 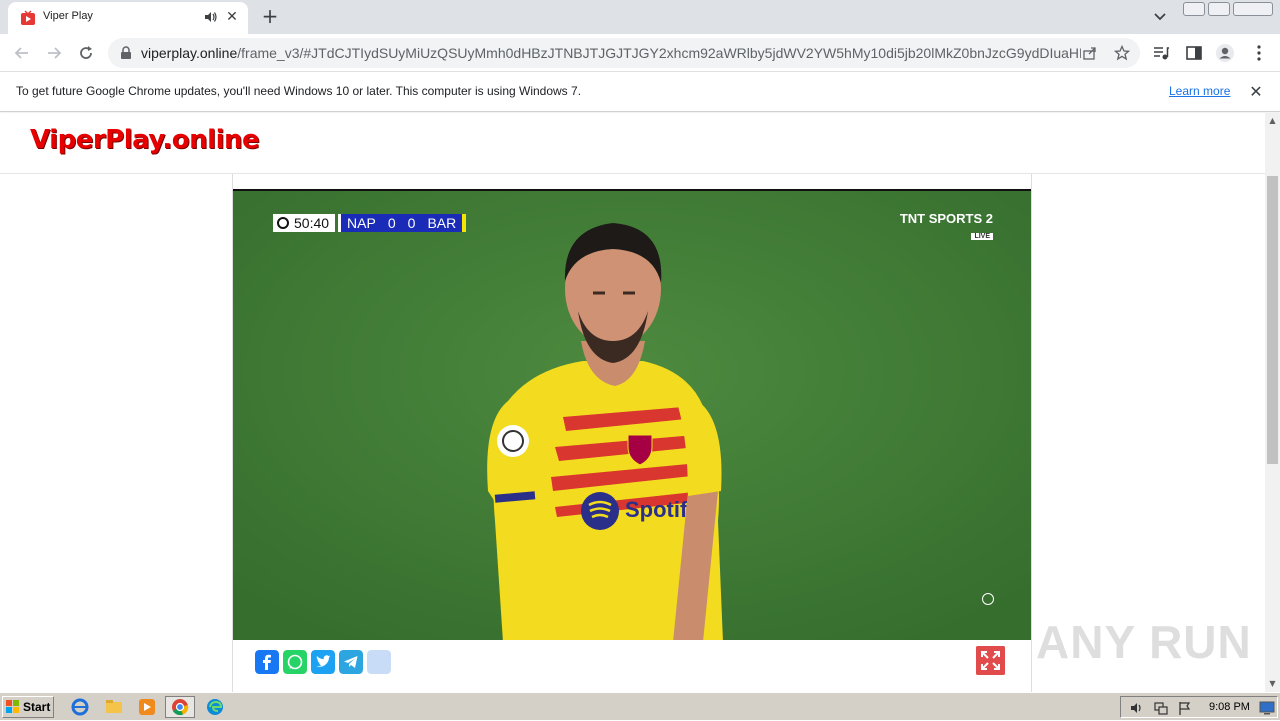 I want to click on share-bar, so click(x=323, y=662).